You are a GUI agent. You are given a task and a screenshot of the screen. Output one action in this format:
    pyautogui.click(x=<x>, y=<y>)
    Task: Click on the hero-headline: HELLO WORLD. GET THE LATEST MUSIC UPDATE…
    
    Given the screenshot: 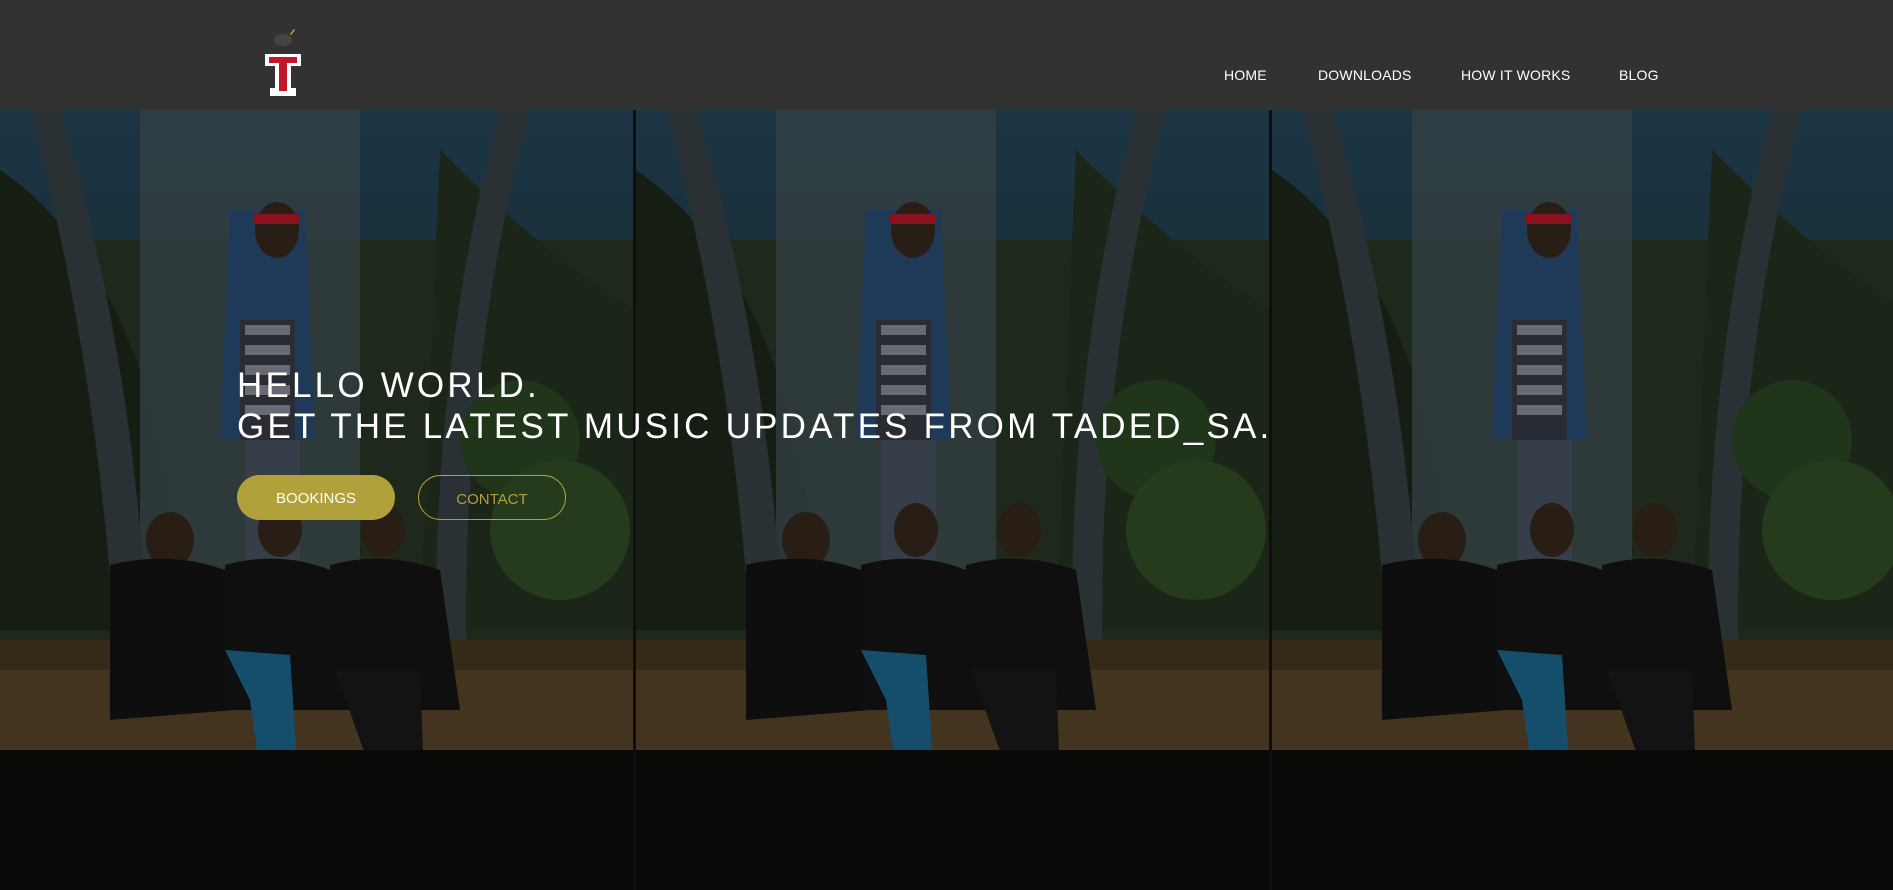 What is the action you would take?
    pyautogui.click(x=754, y=406)
    